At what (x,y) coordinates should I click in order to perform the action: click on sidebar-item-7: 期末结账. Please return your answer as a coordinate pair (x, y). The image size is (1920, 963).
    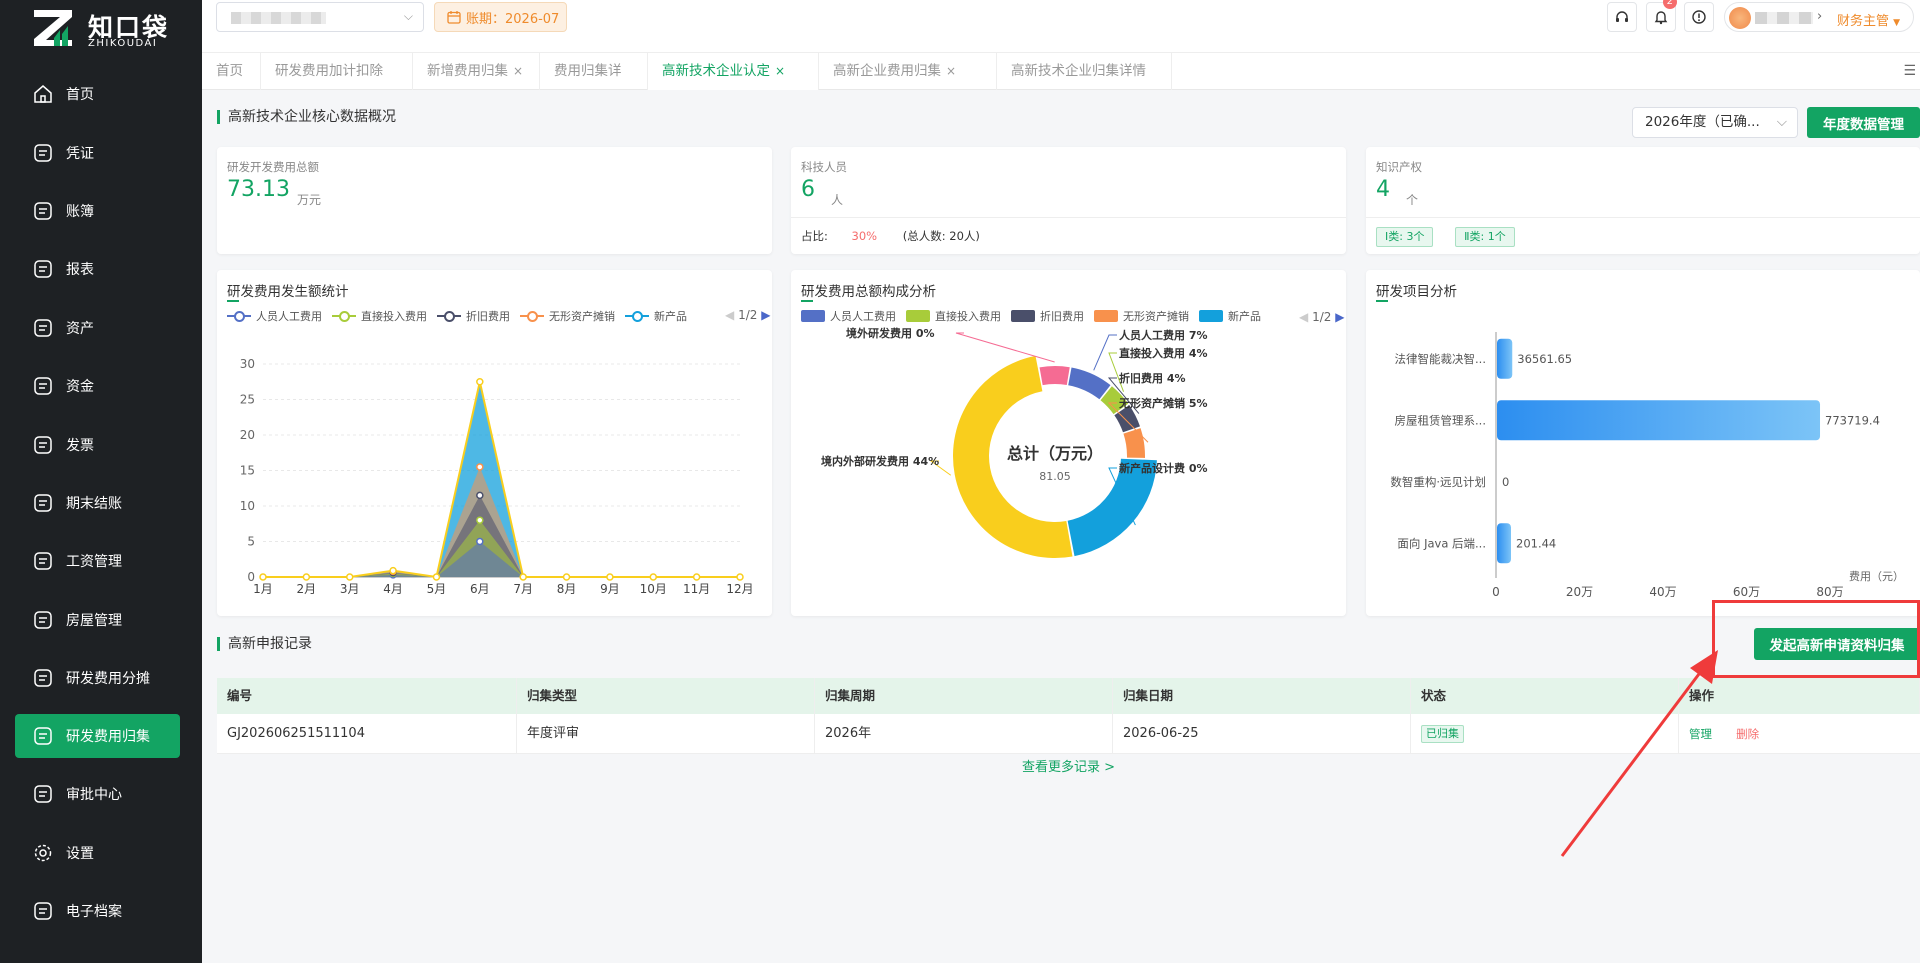
    Looking at the image, I should click on (101, 503).